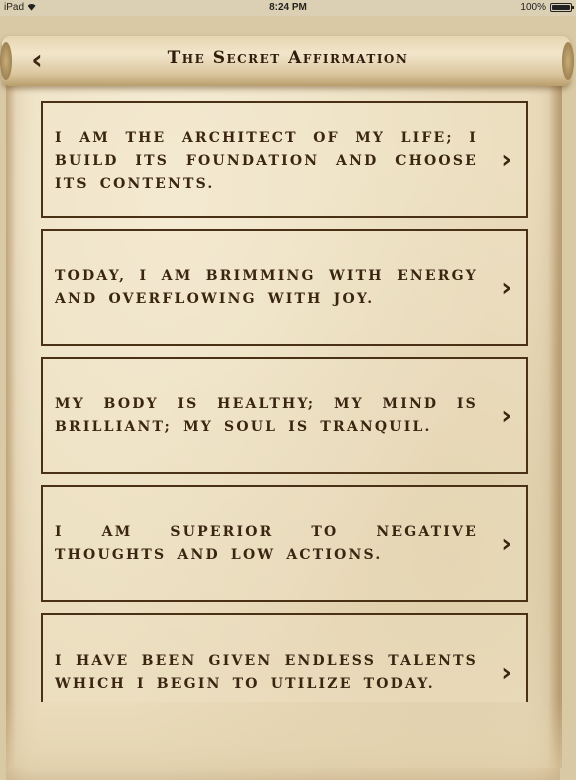  I want to click on status-bar: iPad 8:24 PM 100%, so click(288, 8).